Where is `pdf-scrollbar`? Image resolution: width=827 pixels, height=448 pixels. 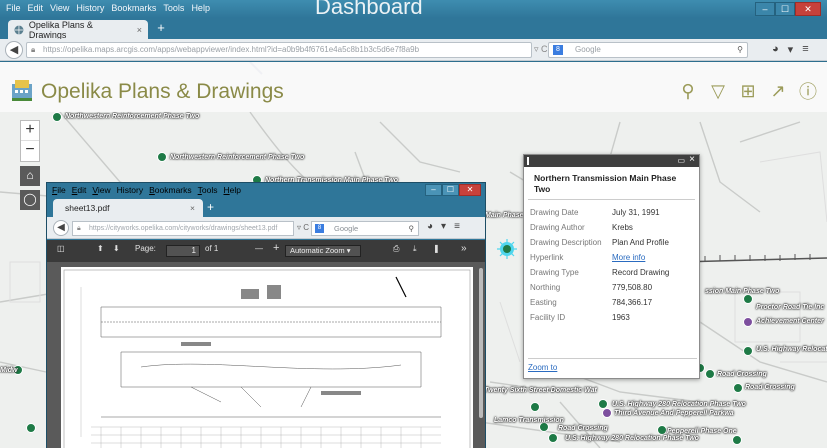
pdf-scrollbar is located at coordinates (481, 355).